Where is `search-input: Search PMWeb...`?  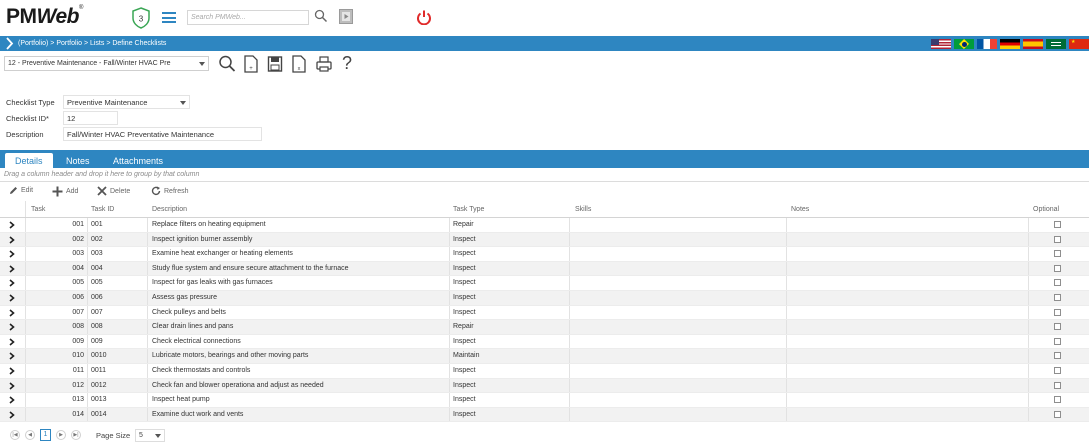 search-input: Search PMWeb... is located at coordinates (248, 17).